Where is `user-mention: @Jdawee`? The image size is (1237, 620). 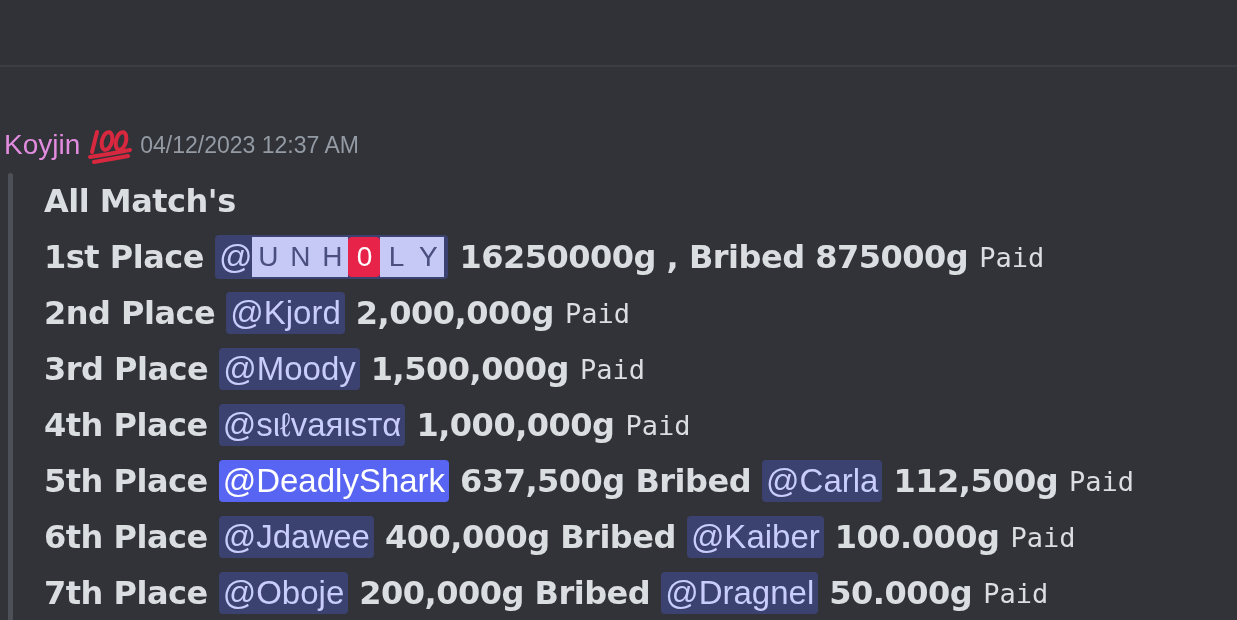
user-mention: @Jdawee is located at coordinates (296, 537).